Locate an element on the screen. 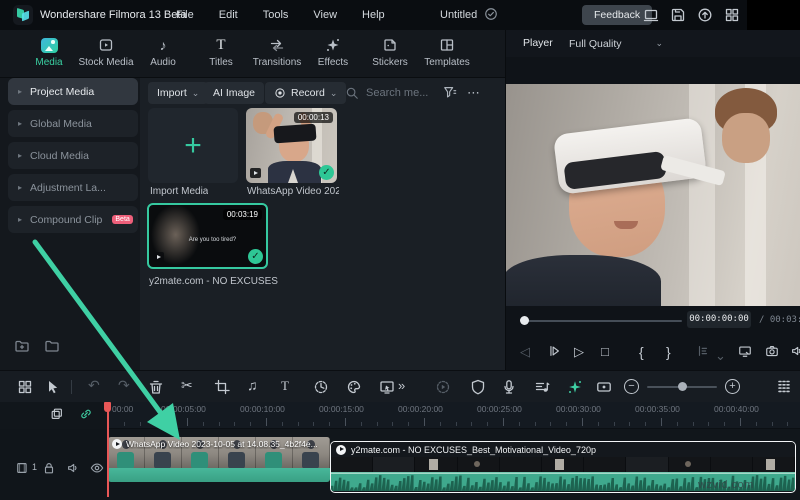 The height and width of the screenshot is (500, 800). media-item-whatsapp-video: 00:00:13 ✓ is located at coordinates (291, 145).